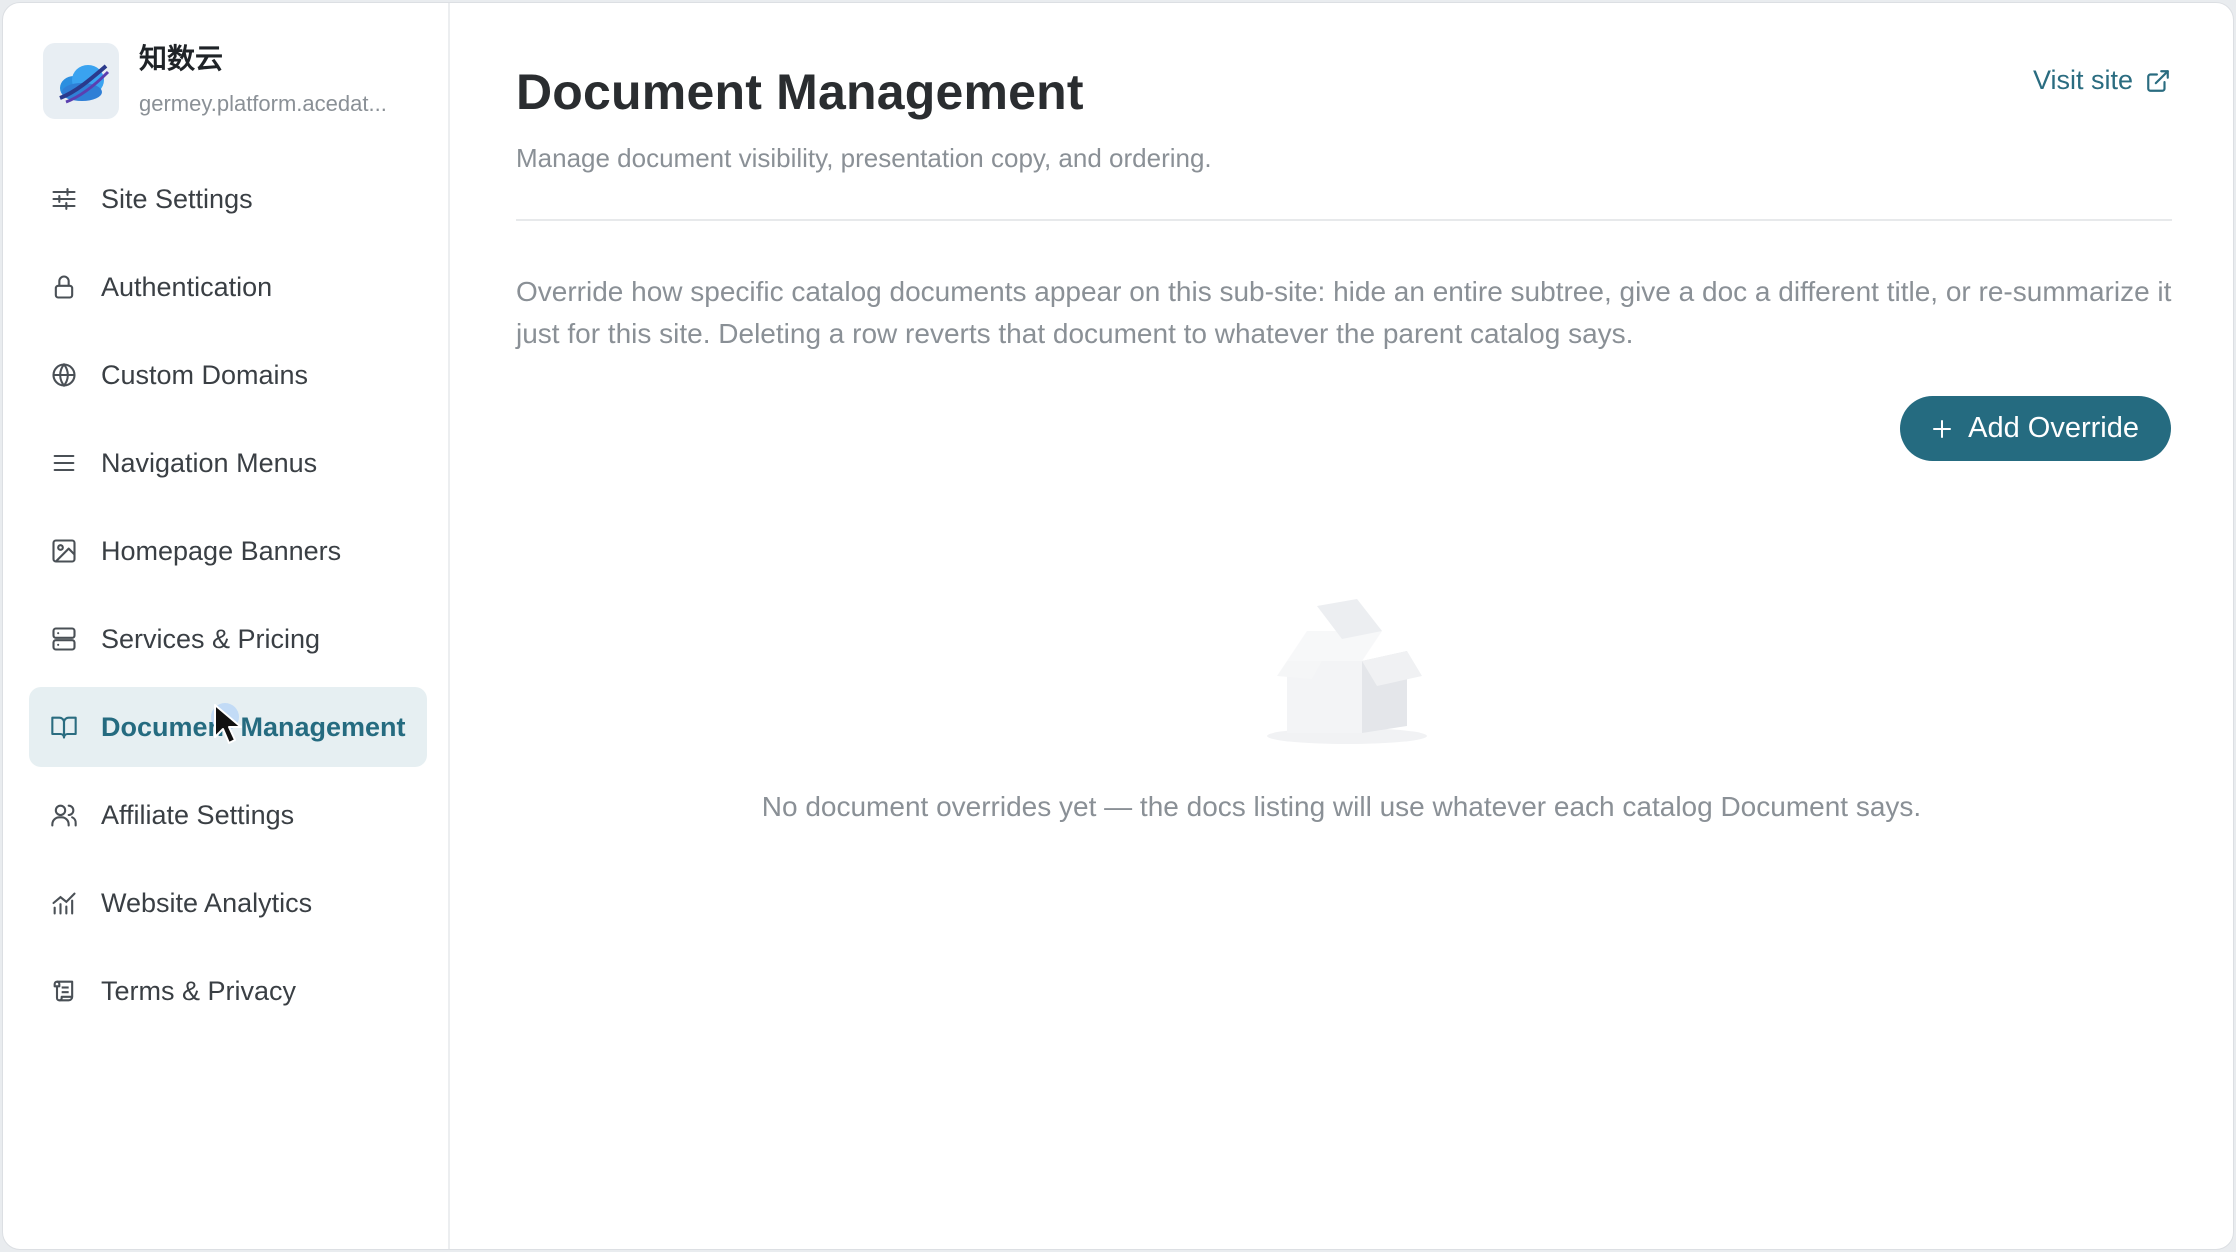 This screenshot has width=2236, height=1252. I want to click on sidebar-item-site-settings: Site Settings, so click(228, 199).